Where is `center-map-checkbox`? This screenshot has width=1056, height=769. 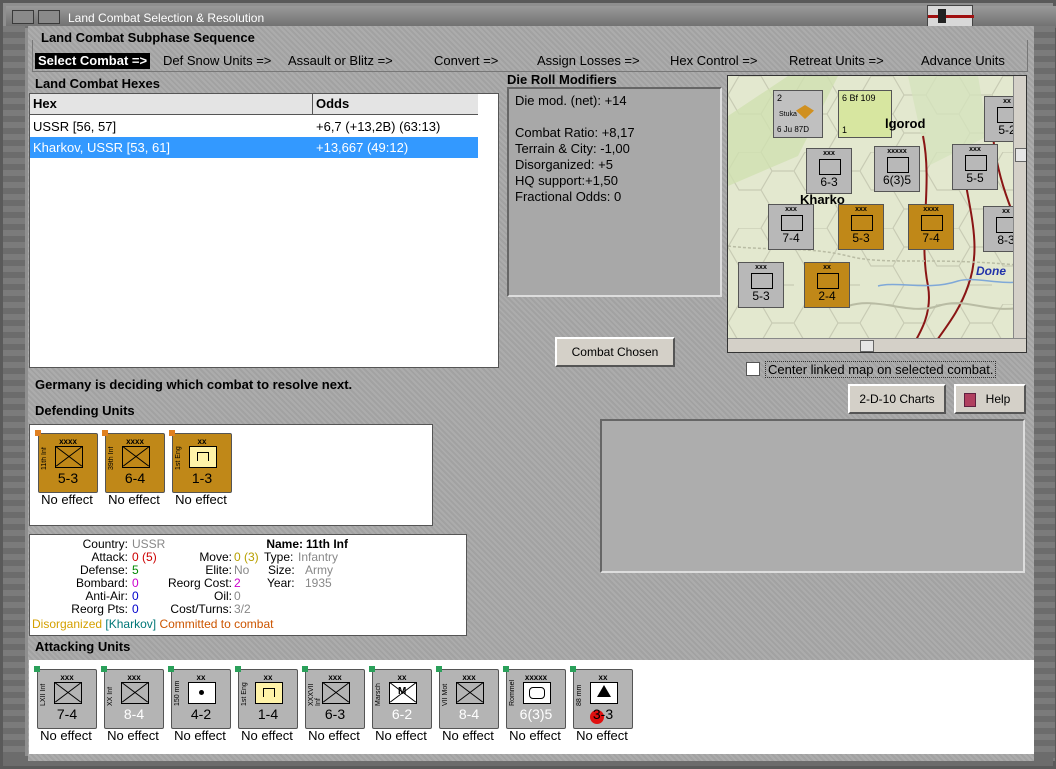
center-map-checkbox is located at coordinates (753, 369).